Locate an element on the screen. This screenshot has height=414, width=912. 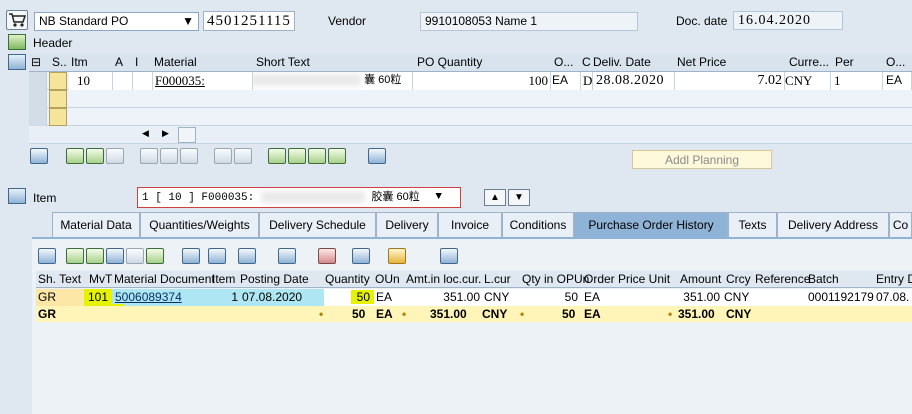
tab-conditions: Conditions is located at coordinates (538, 224).